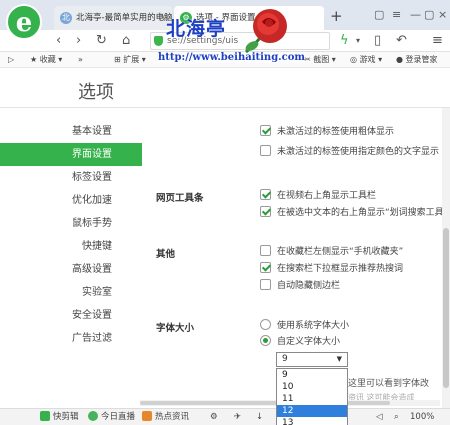  Describe the element at coordinates (237, 417) in the screenshot. I see `pin-icon: ✈` at that location.